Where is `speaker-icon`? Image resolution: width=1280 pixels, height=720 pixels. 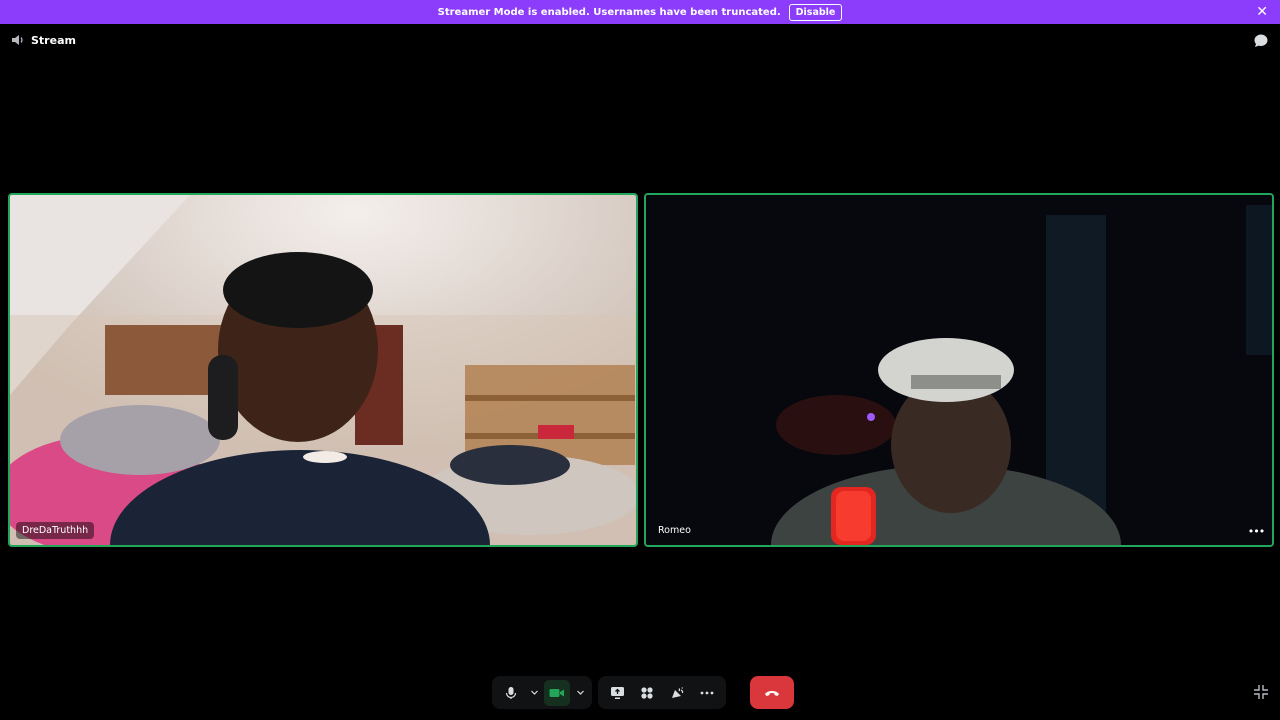
speaker-icon is located at coordinates (17, 40).